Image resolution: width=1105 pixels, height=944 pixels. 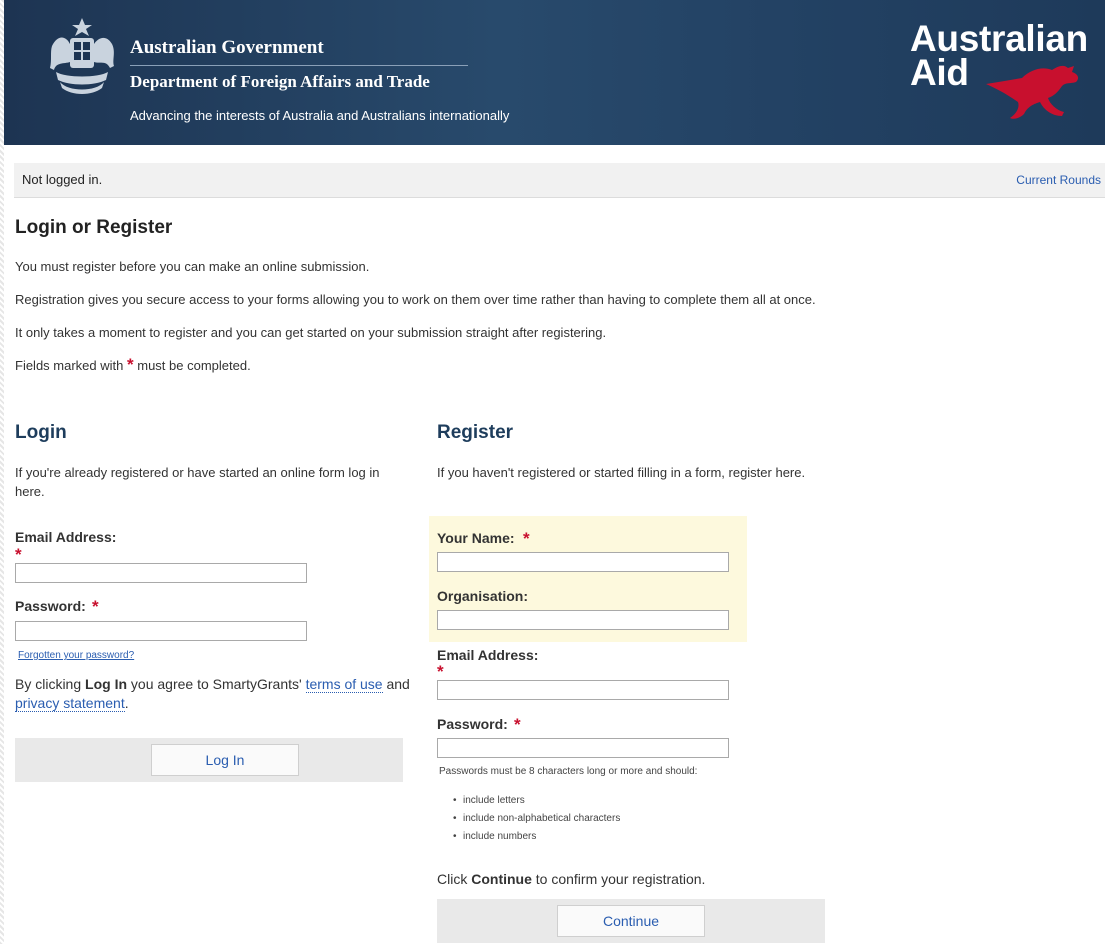 I want to click on coat-of-arms-icon, so click(x=82, y=56).